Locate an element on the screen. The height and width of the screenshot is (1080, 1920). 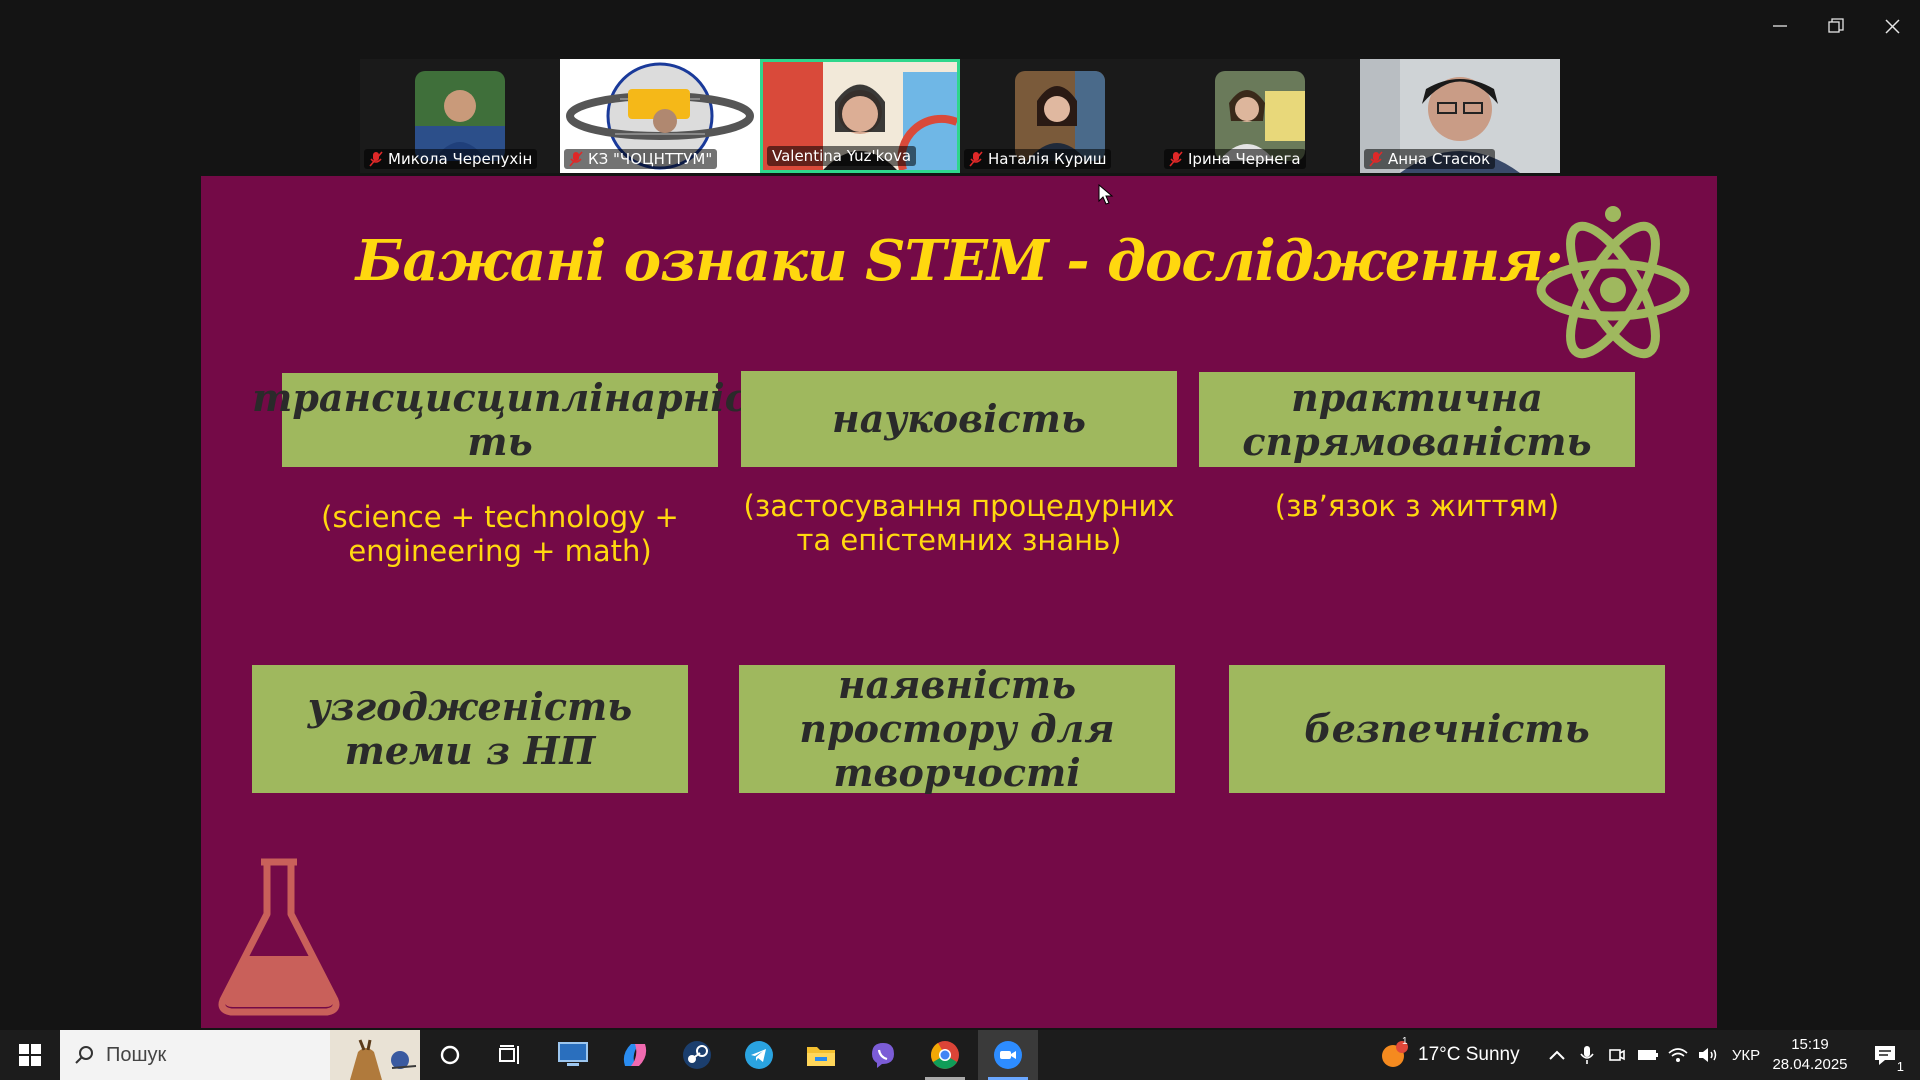
steam-icon is located at coordinates (697, 1055).